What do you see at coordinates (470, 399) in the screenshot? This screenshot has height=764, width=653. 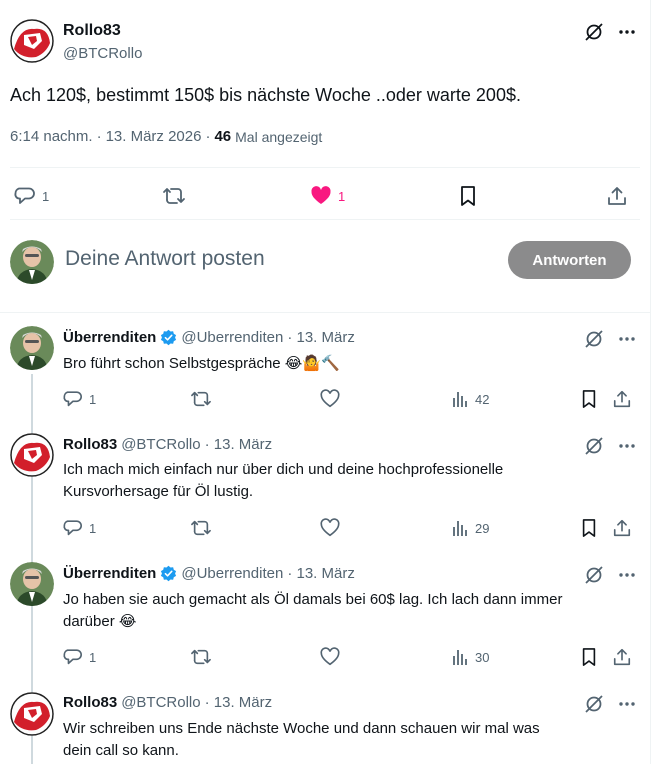 I see `views-button: 42` at bounding box center [470, 399].